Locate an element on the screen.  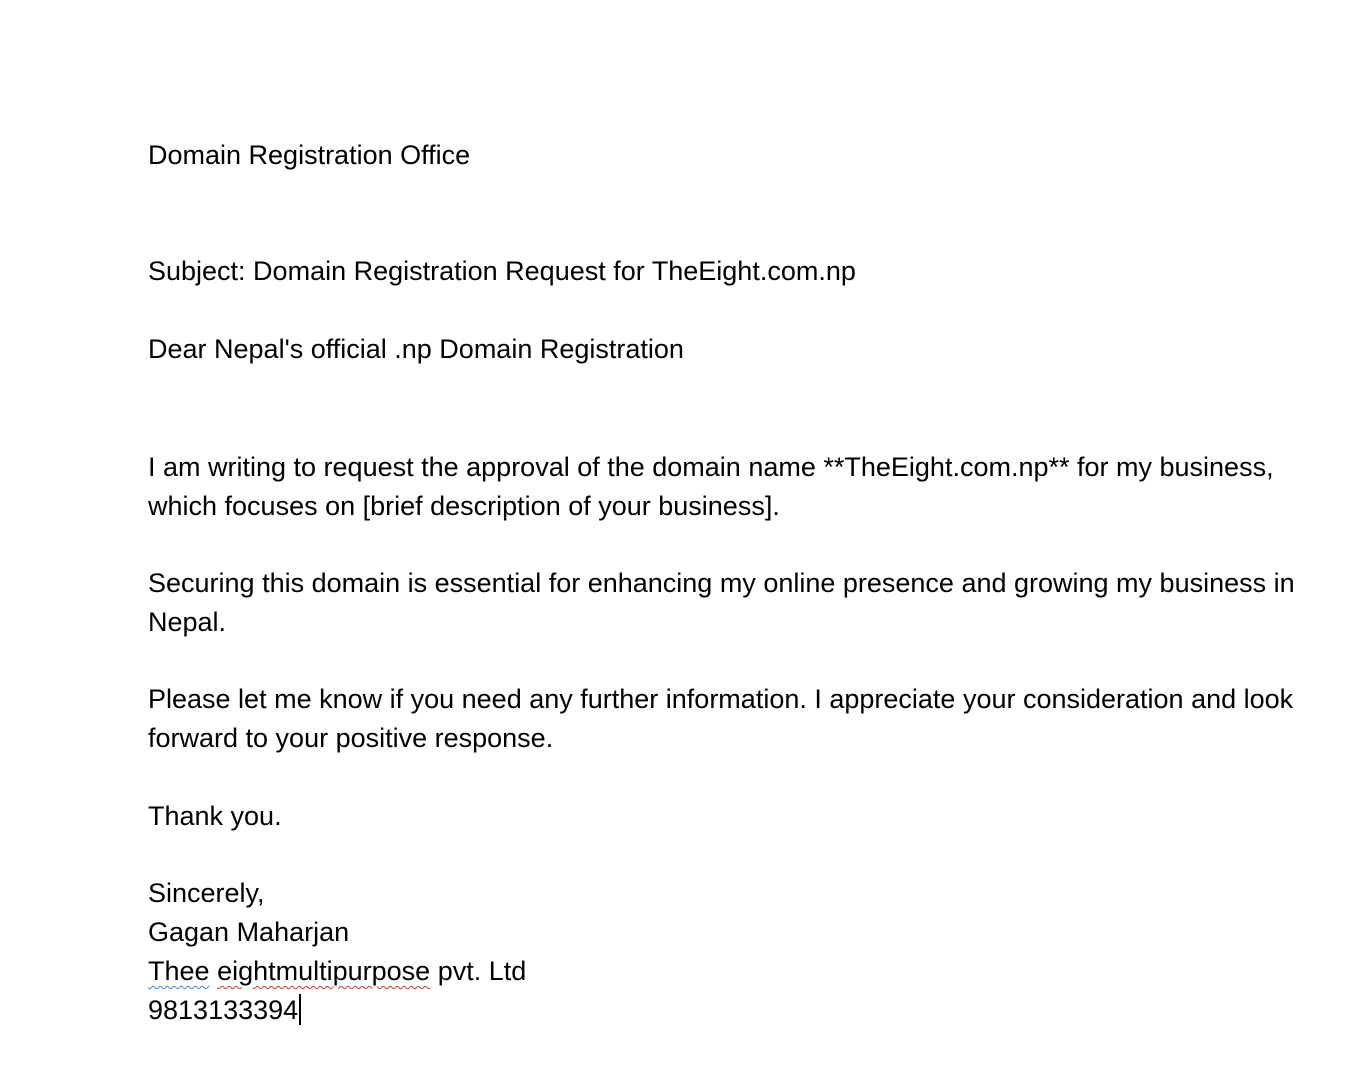
office-line: Domain Registration Office is located at coordinates (309, 155).